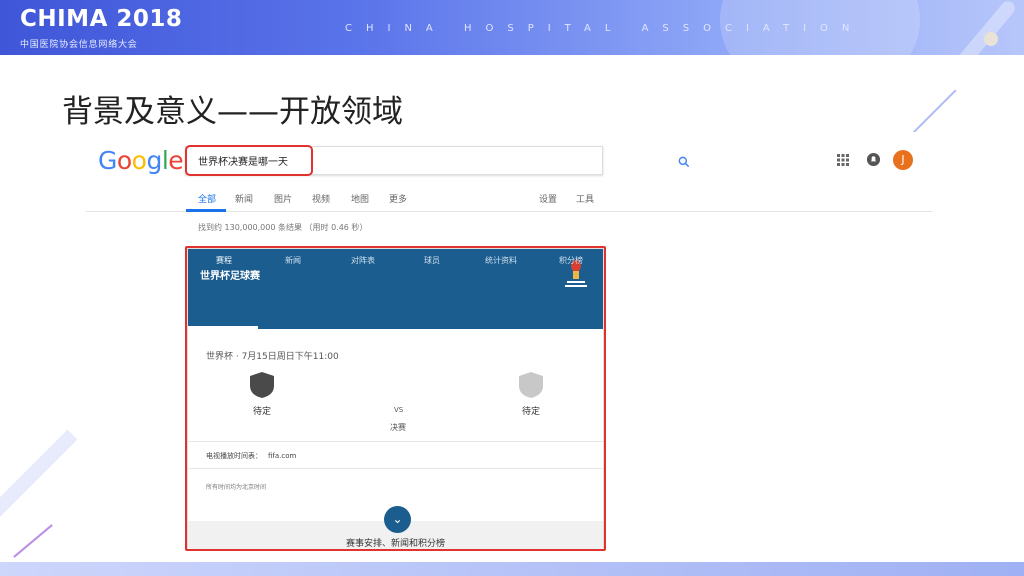  I want to click on chima-logo: CHIMA 2018, so click(101, 19).